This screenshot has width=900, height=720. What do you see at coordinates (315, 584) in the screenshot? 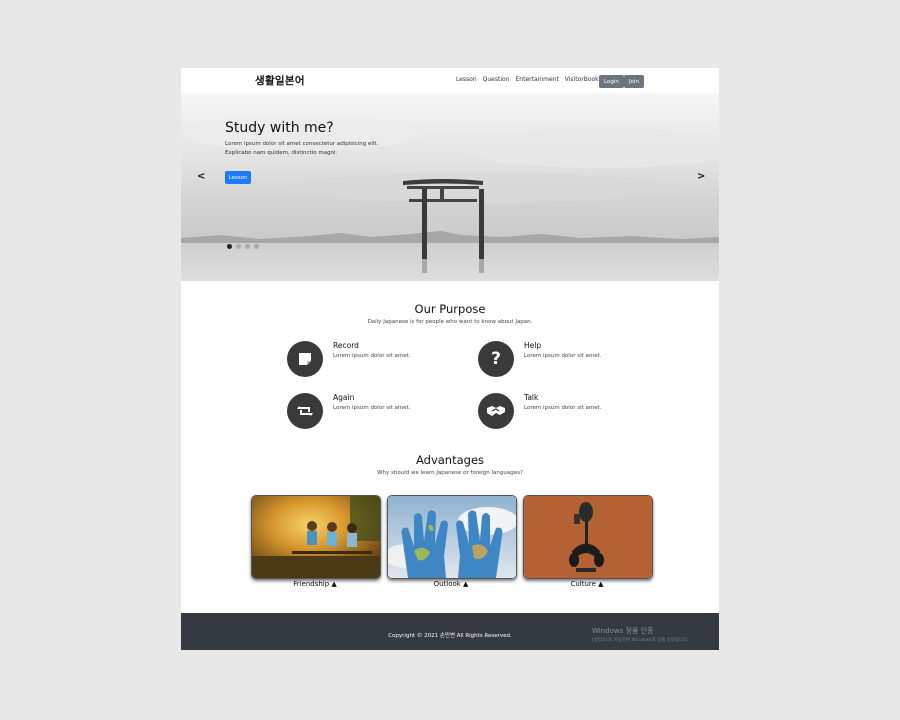
I see `card-label-friendship: Friendship ▲` at bounding box center [315, 584].